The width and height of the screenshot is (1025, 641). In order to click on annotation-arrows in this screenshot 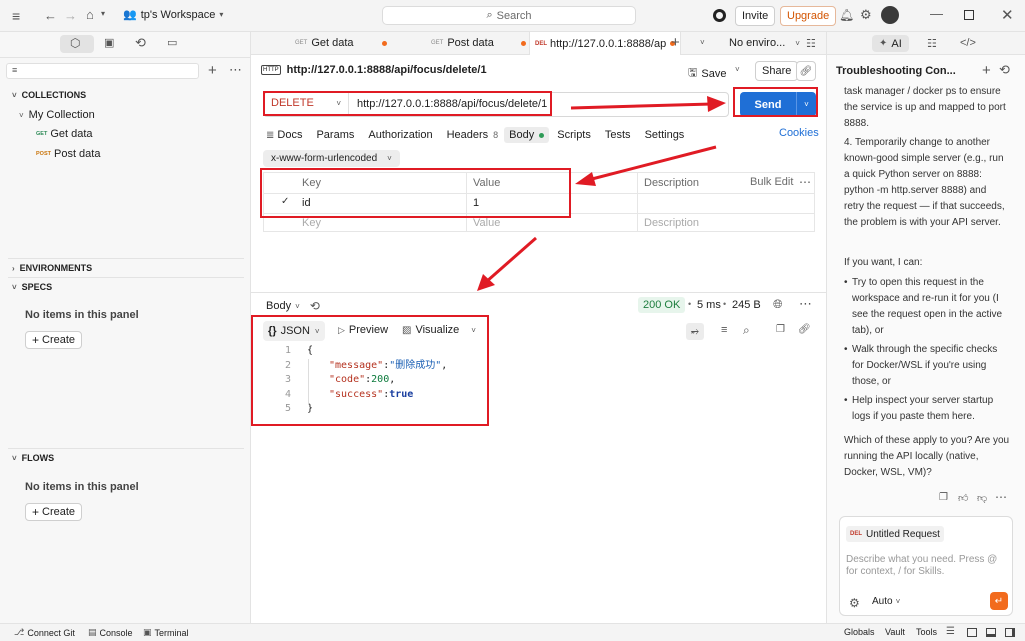, I will do `click(601, 193)`.